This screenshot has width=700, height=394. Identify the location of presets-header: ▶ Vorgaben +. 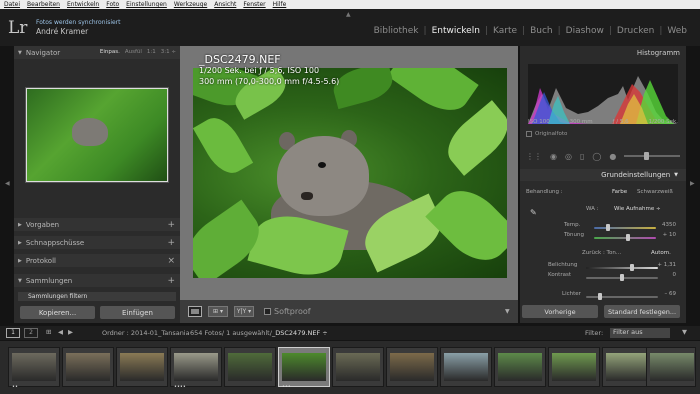
(97, 224).